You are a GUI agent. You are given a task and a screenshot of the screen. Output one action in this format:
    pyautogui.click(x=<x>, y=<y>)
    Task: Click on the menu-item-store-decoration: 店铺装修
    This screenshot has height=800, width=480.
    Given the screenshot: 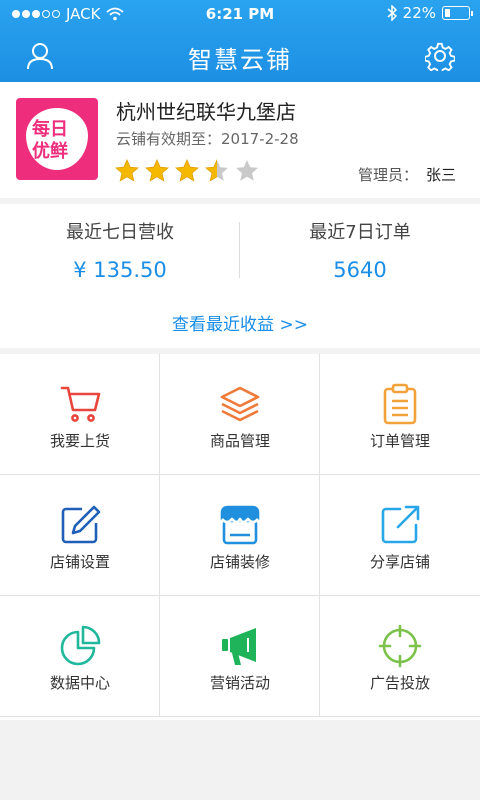 What is the action you would take?
    pyautogui.click(x=240, y=535)
    